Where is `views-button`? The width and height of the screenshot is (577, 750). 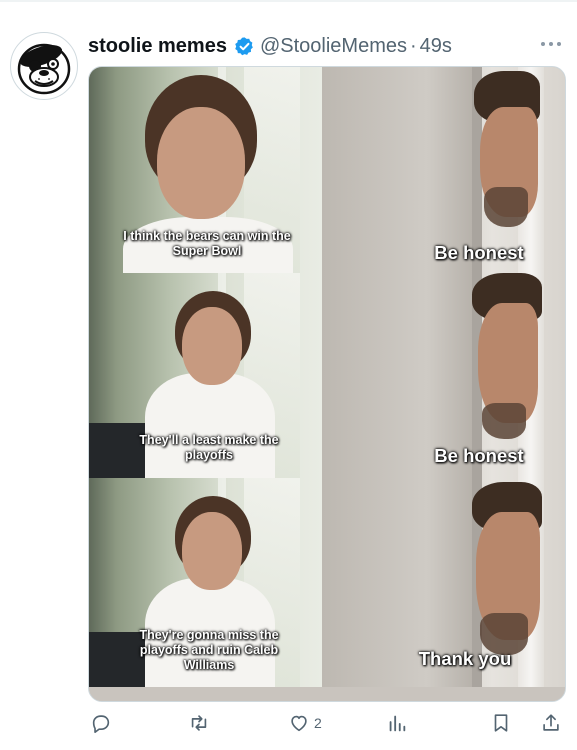
views-button is located at coordinates (397, 723).